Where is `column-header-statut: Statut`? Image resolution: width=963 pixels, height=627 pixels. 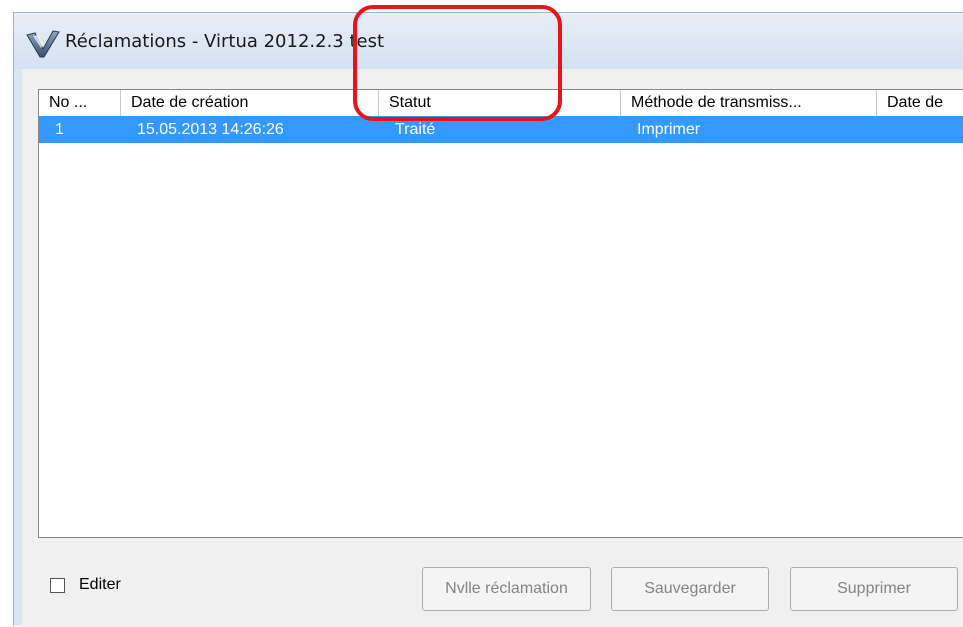
column-header-statut: Statut is located at coordinates (500, 103).